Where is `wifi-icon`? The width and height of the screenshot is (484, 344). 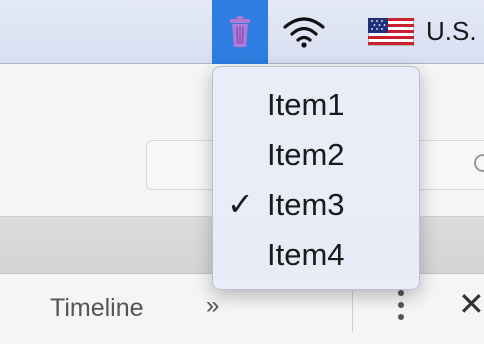
wifi-icon is located at coordinates (304, 32).